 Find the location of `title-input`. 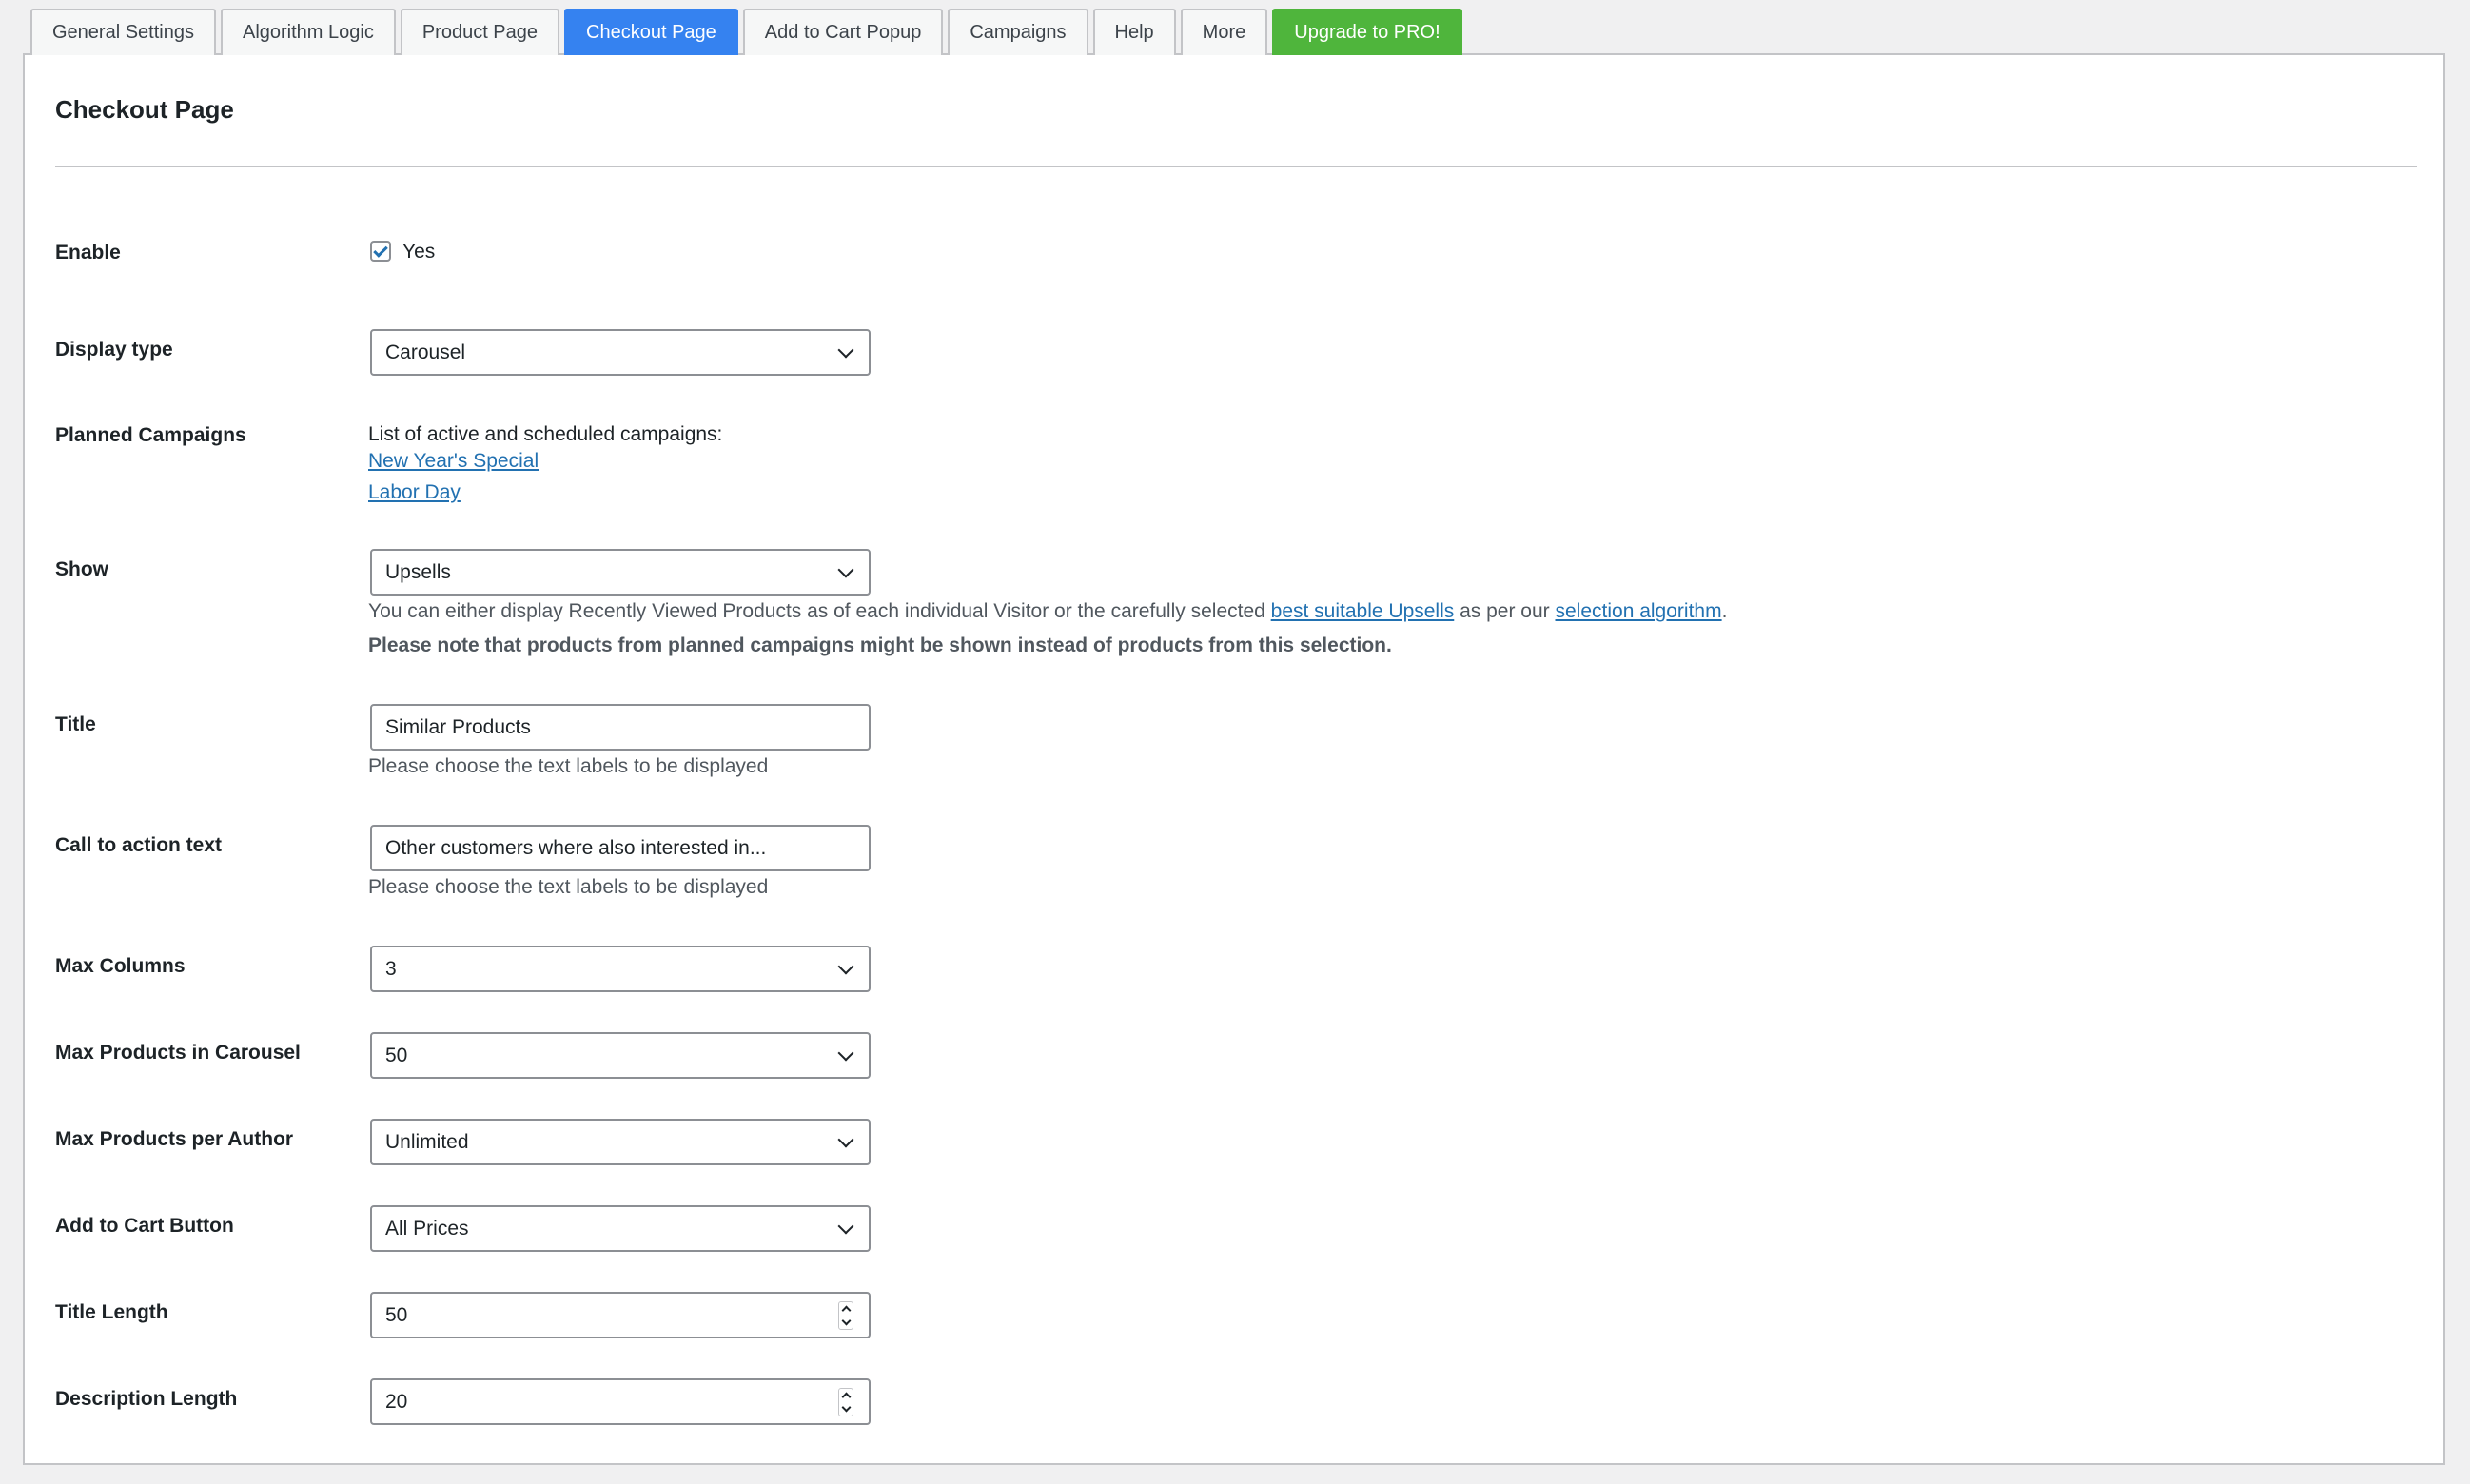

title-input is located at coordinates (620, 727).